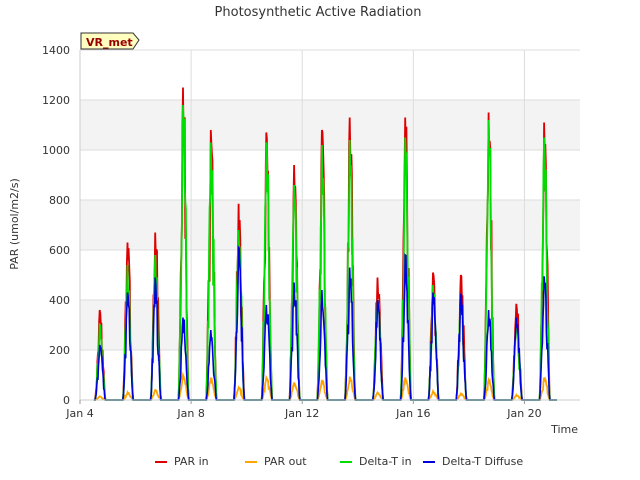 The width and height of the screenshot is (640, 480). I want to click on legend-label: PAR out, so click(285, 461).